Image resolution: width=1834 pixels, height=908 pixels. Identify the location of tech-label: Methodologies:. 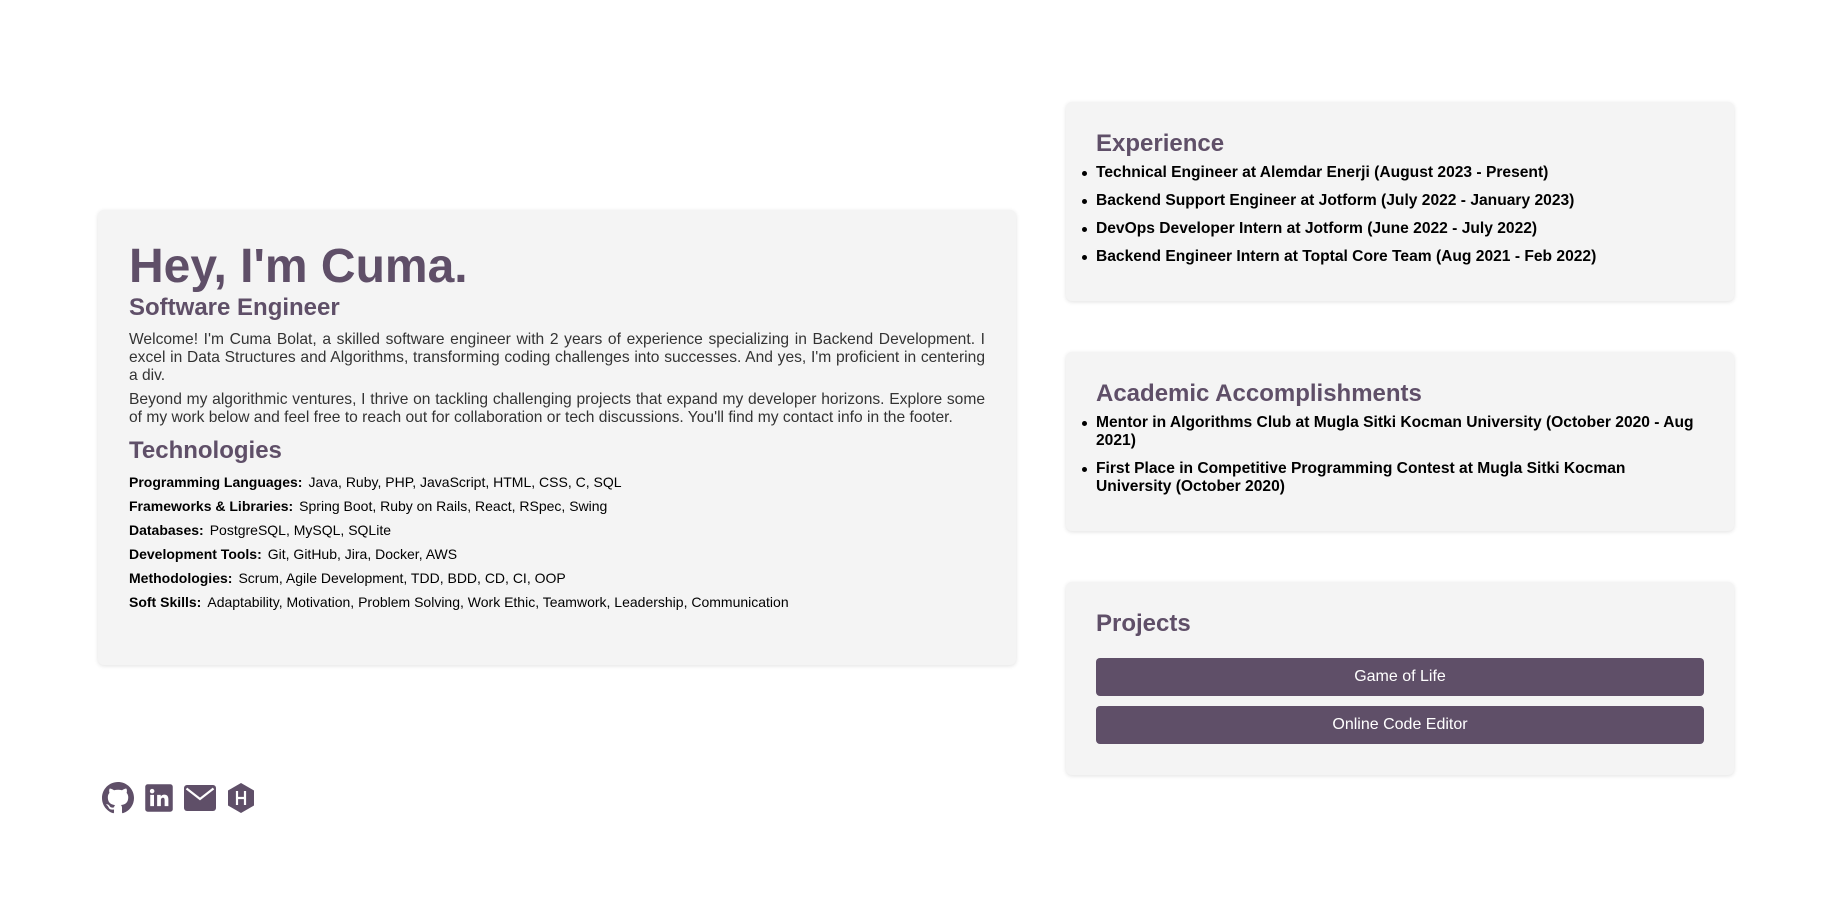
(181, 578).